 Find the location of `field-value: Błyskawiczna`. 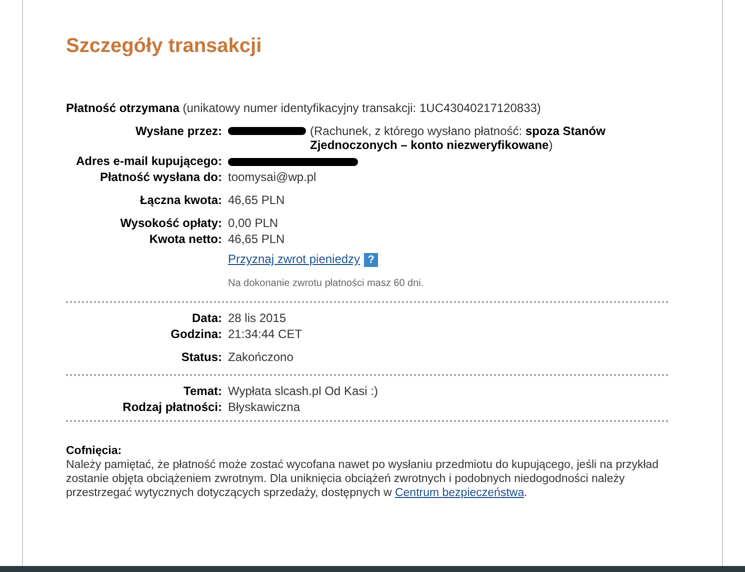

field-value: Błyskawiczna is located at coordinates (265, 407).